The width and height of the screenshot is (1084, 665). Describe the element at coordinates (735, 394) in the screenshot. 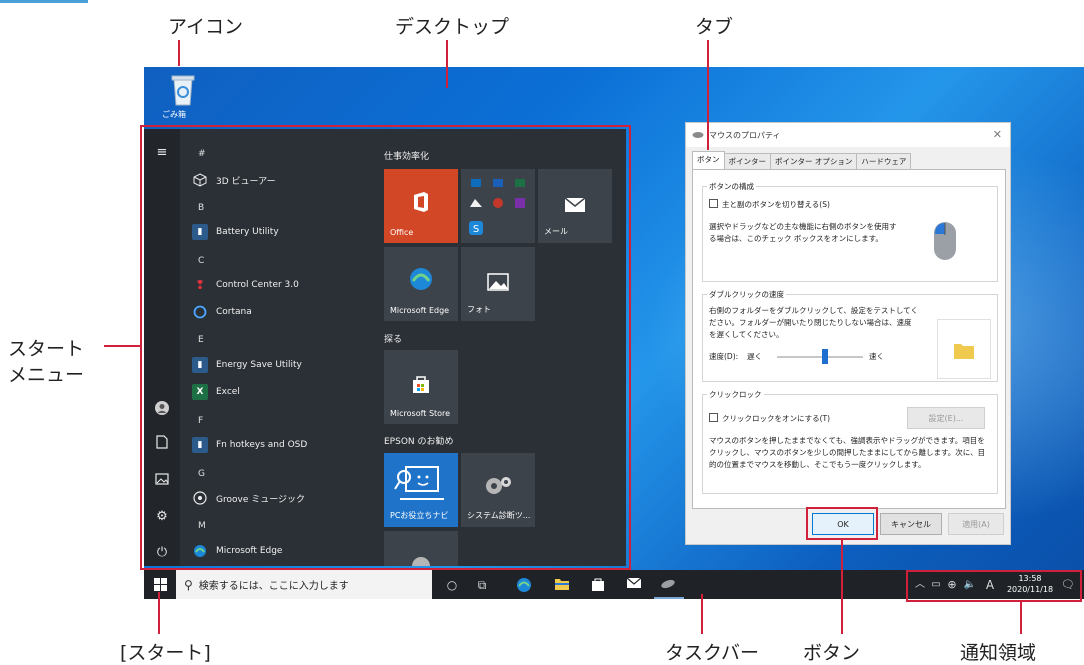

I see `group-title: クリックロック` at that location.